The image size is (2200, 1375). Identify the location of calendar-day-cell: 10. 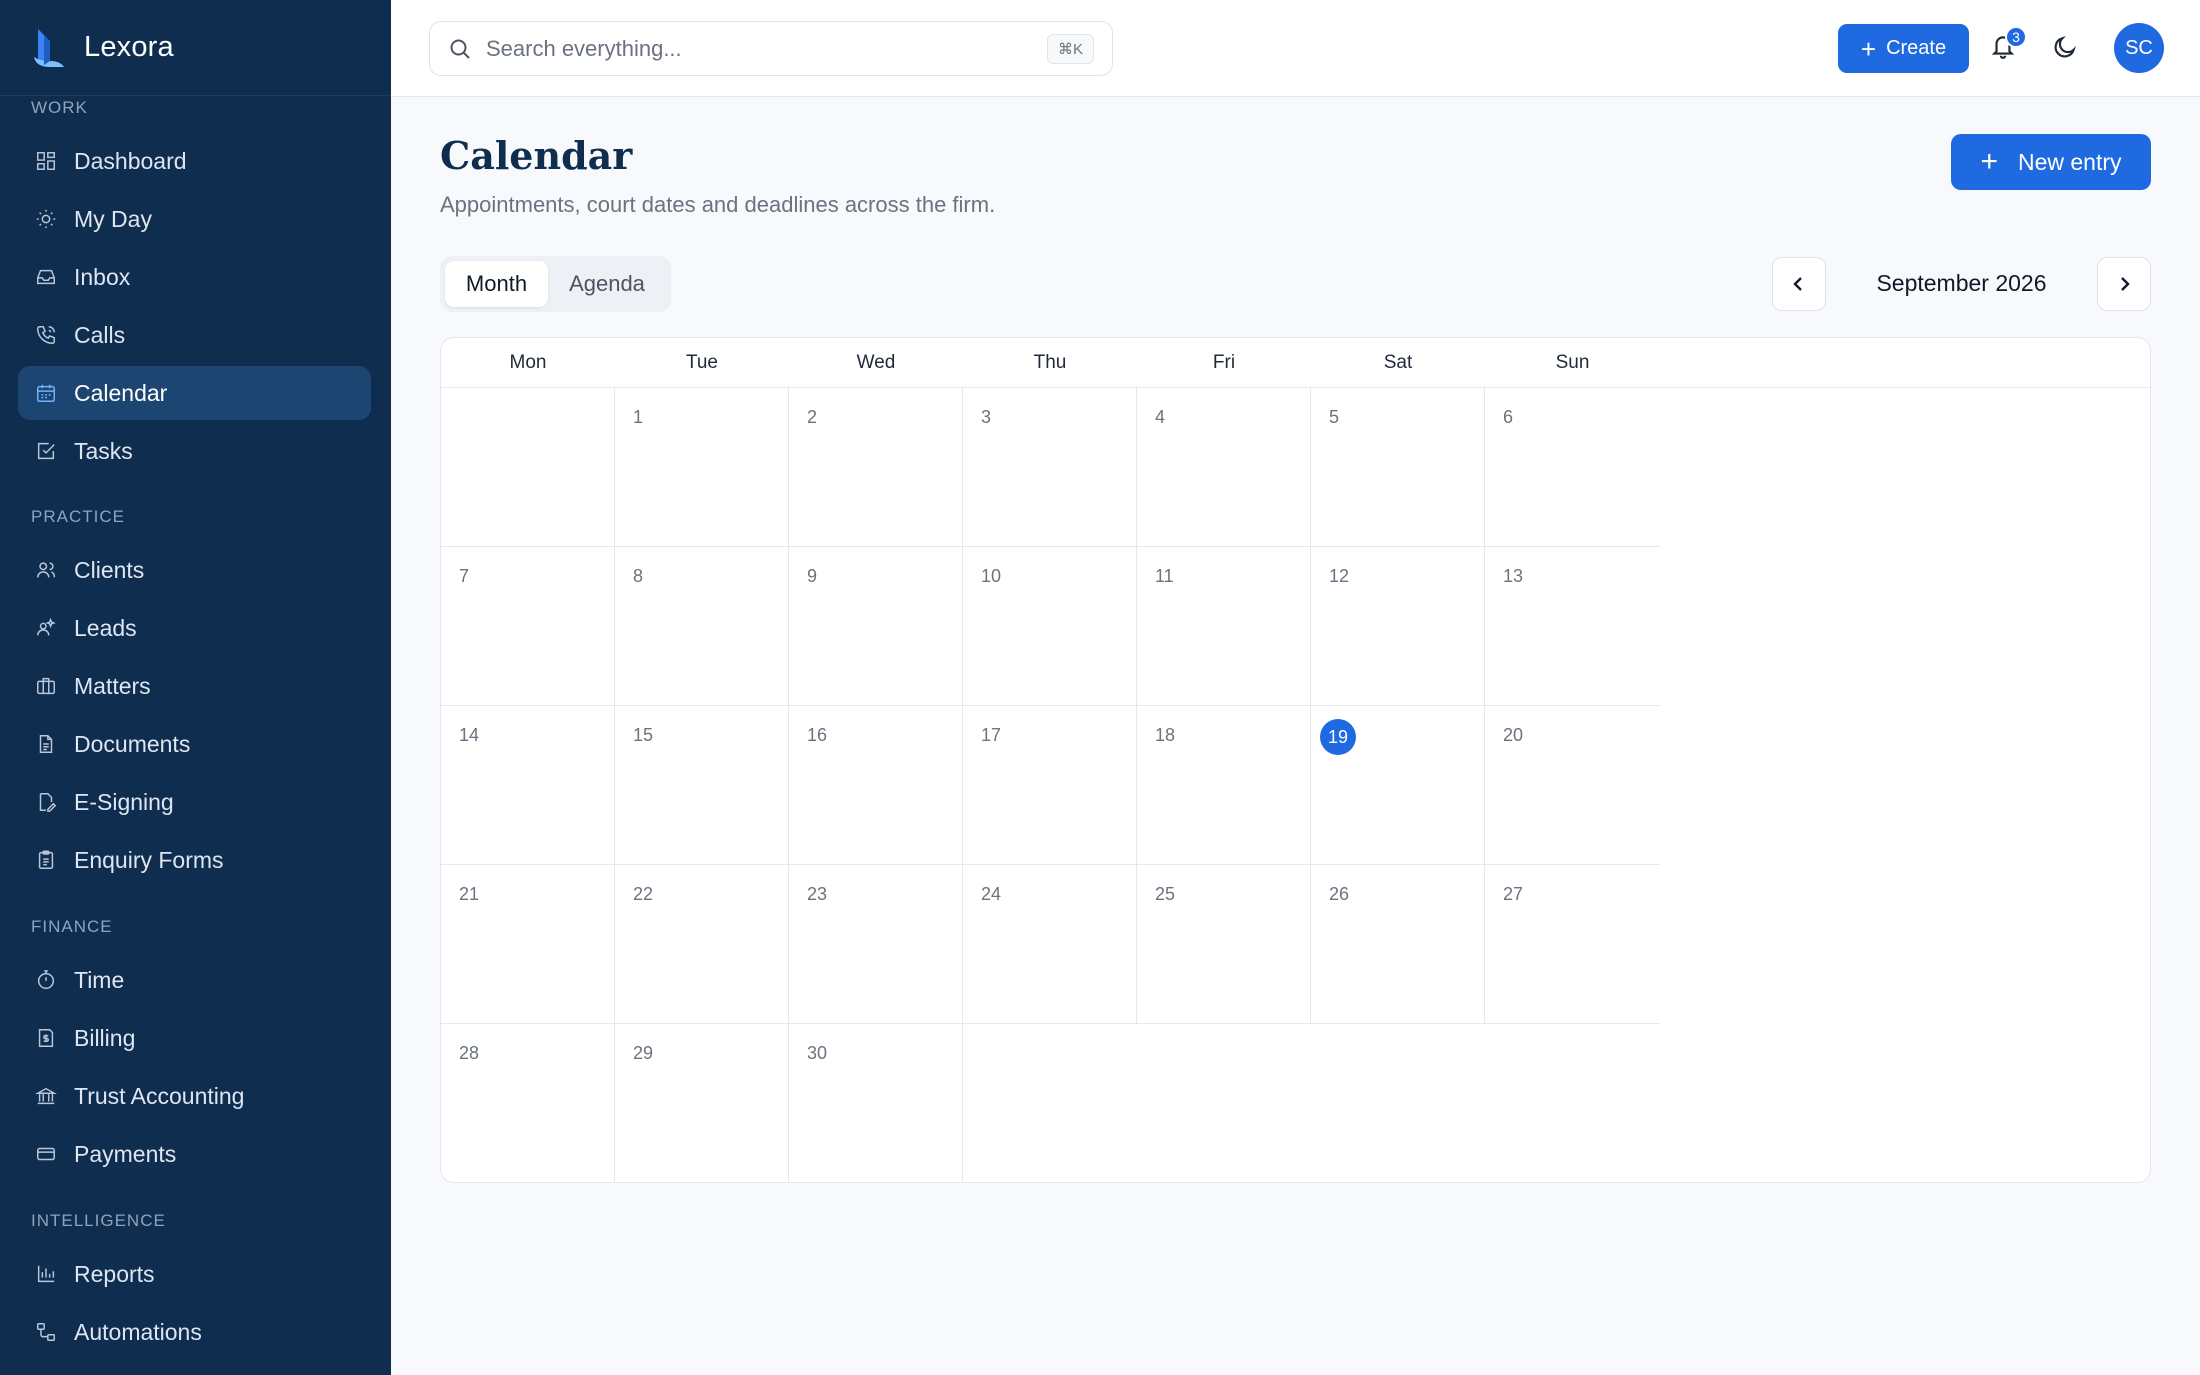
(1050, 626).